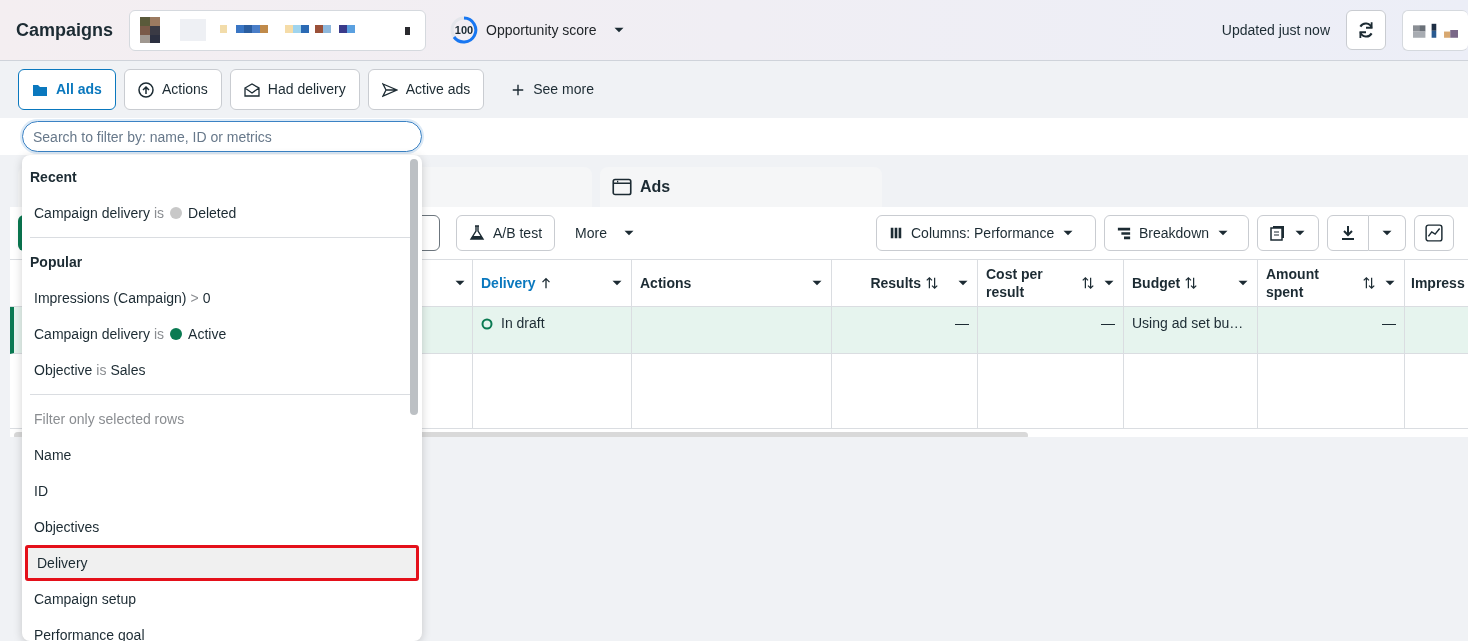 This screenshot has height=641, width=1468. Describe the element at coordinates (508, 283) in the screenshot. I see `column-label: Delivery` at that location.